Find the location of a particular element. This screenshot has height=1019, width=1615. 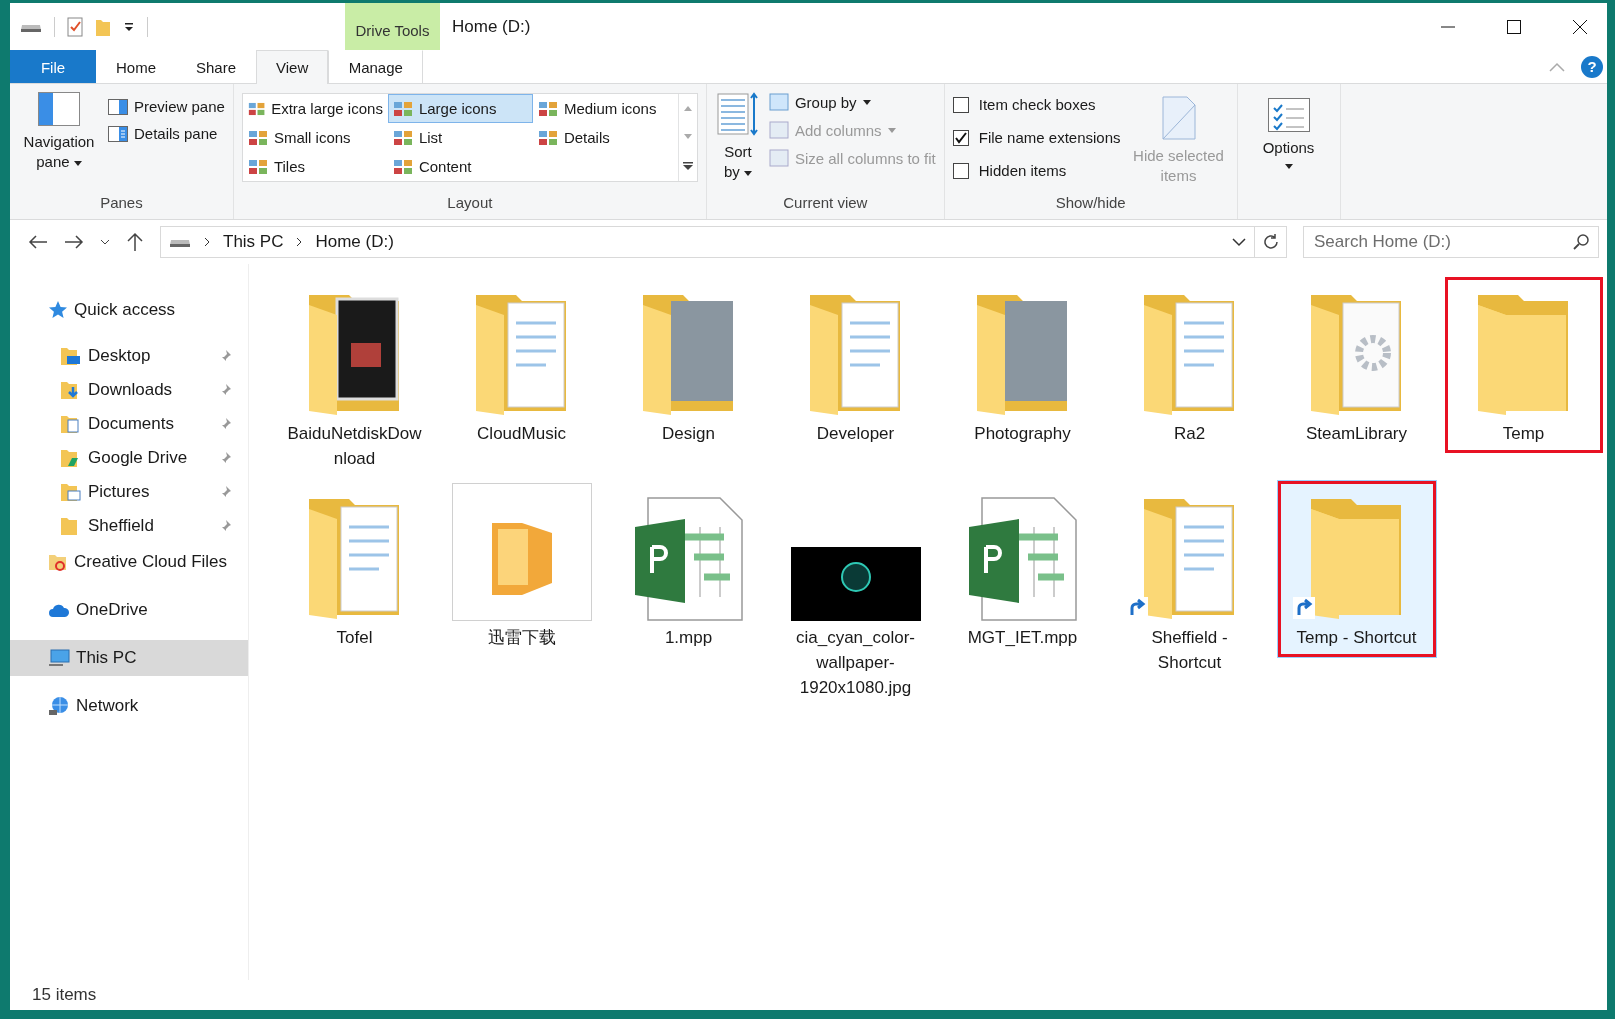

file-item: Developer is located at coordinates (855, 365).